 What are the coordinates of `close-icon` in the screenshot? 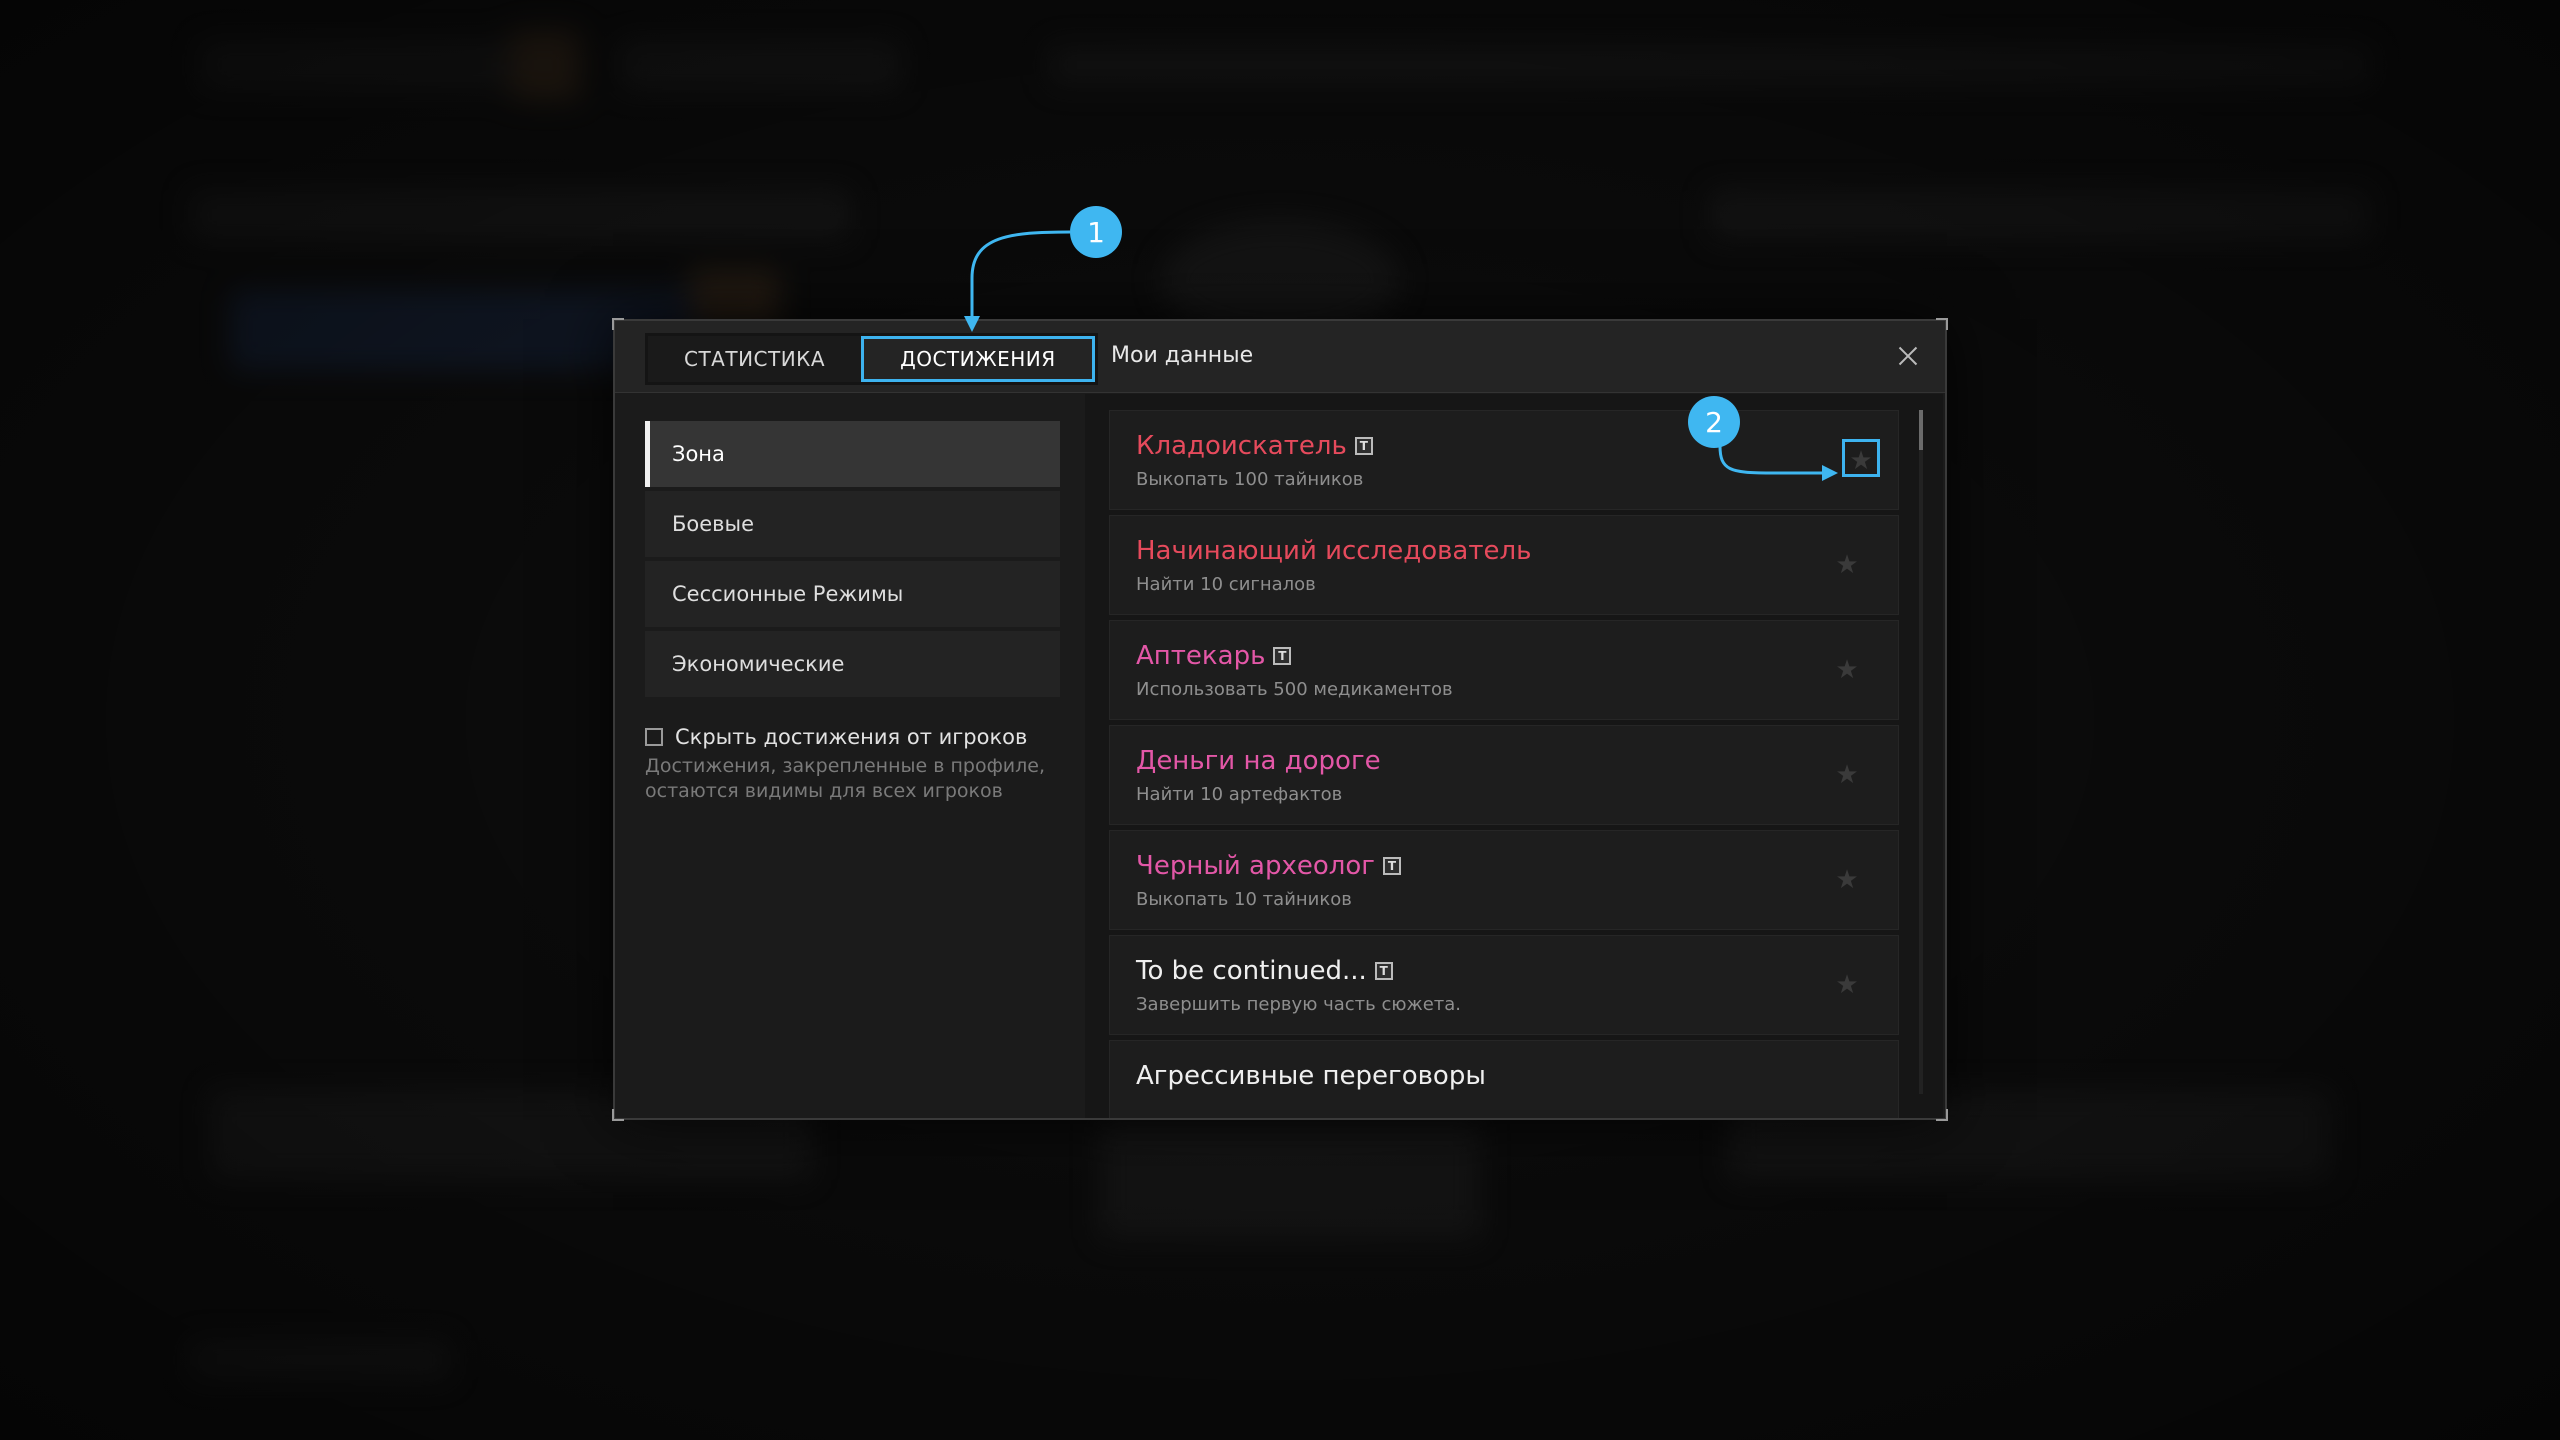 It's located at (1908, 356).